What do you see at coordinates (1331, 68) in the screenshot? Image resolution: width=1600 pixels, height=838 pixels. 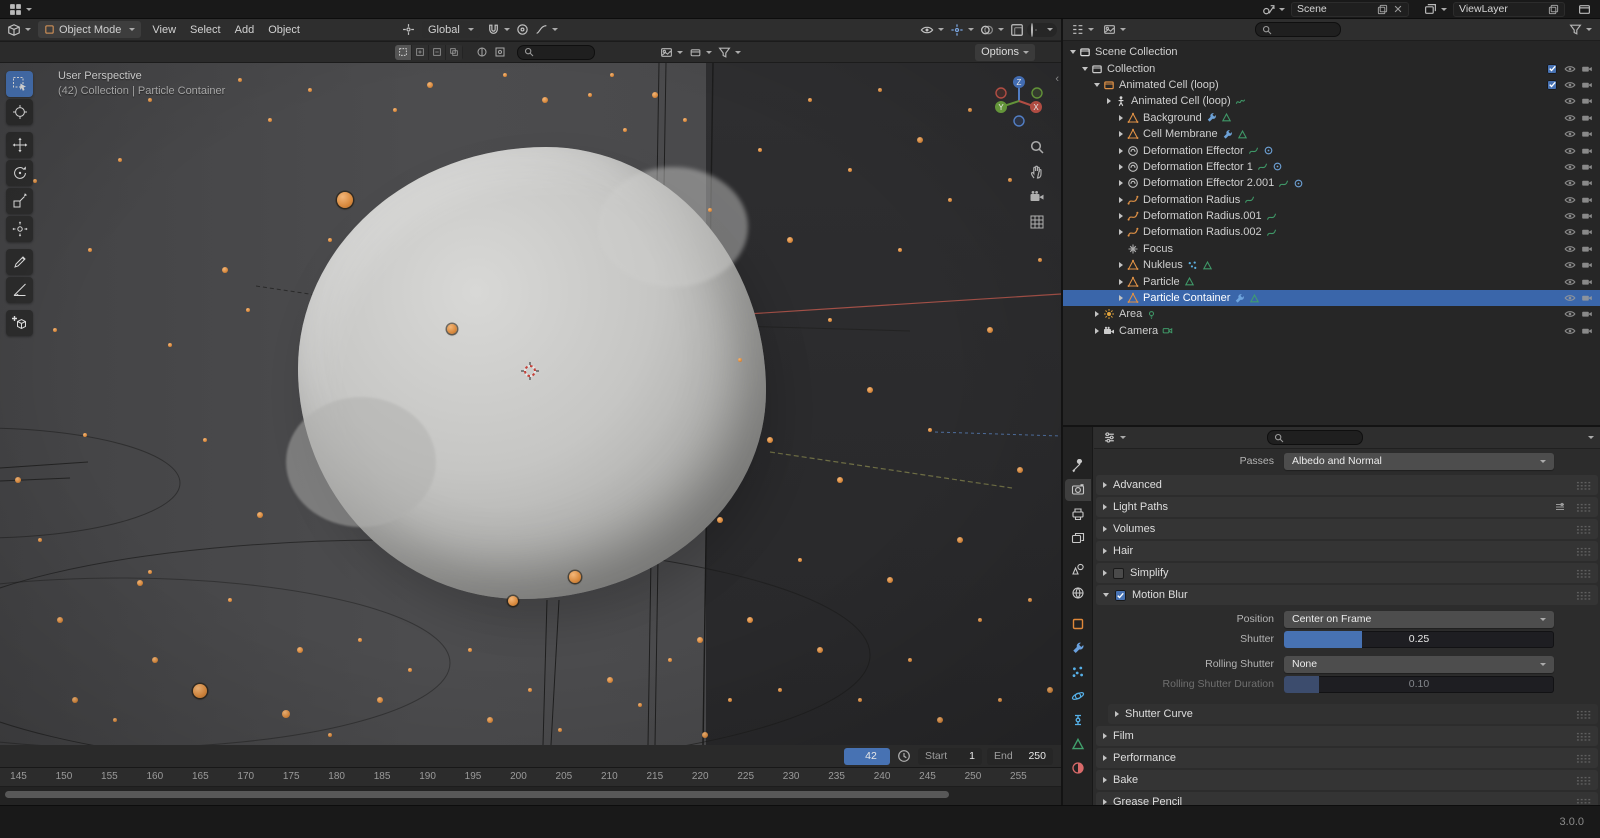 I see `outliner-row: Collection` at bounding box center [1331, 68].